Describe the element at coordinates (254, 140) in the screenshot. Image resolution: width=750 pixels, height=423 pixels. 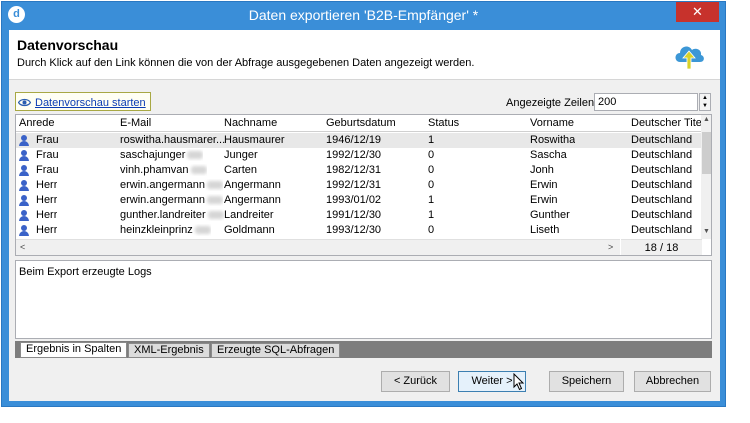
I see `table-cell: Hausmaurer` at that location.